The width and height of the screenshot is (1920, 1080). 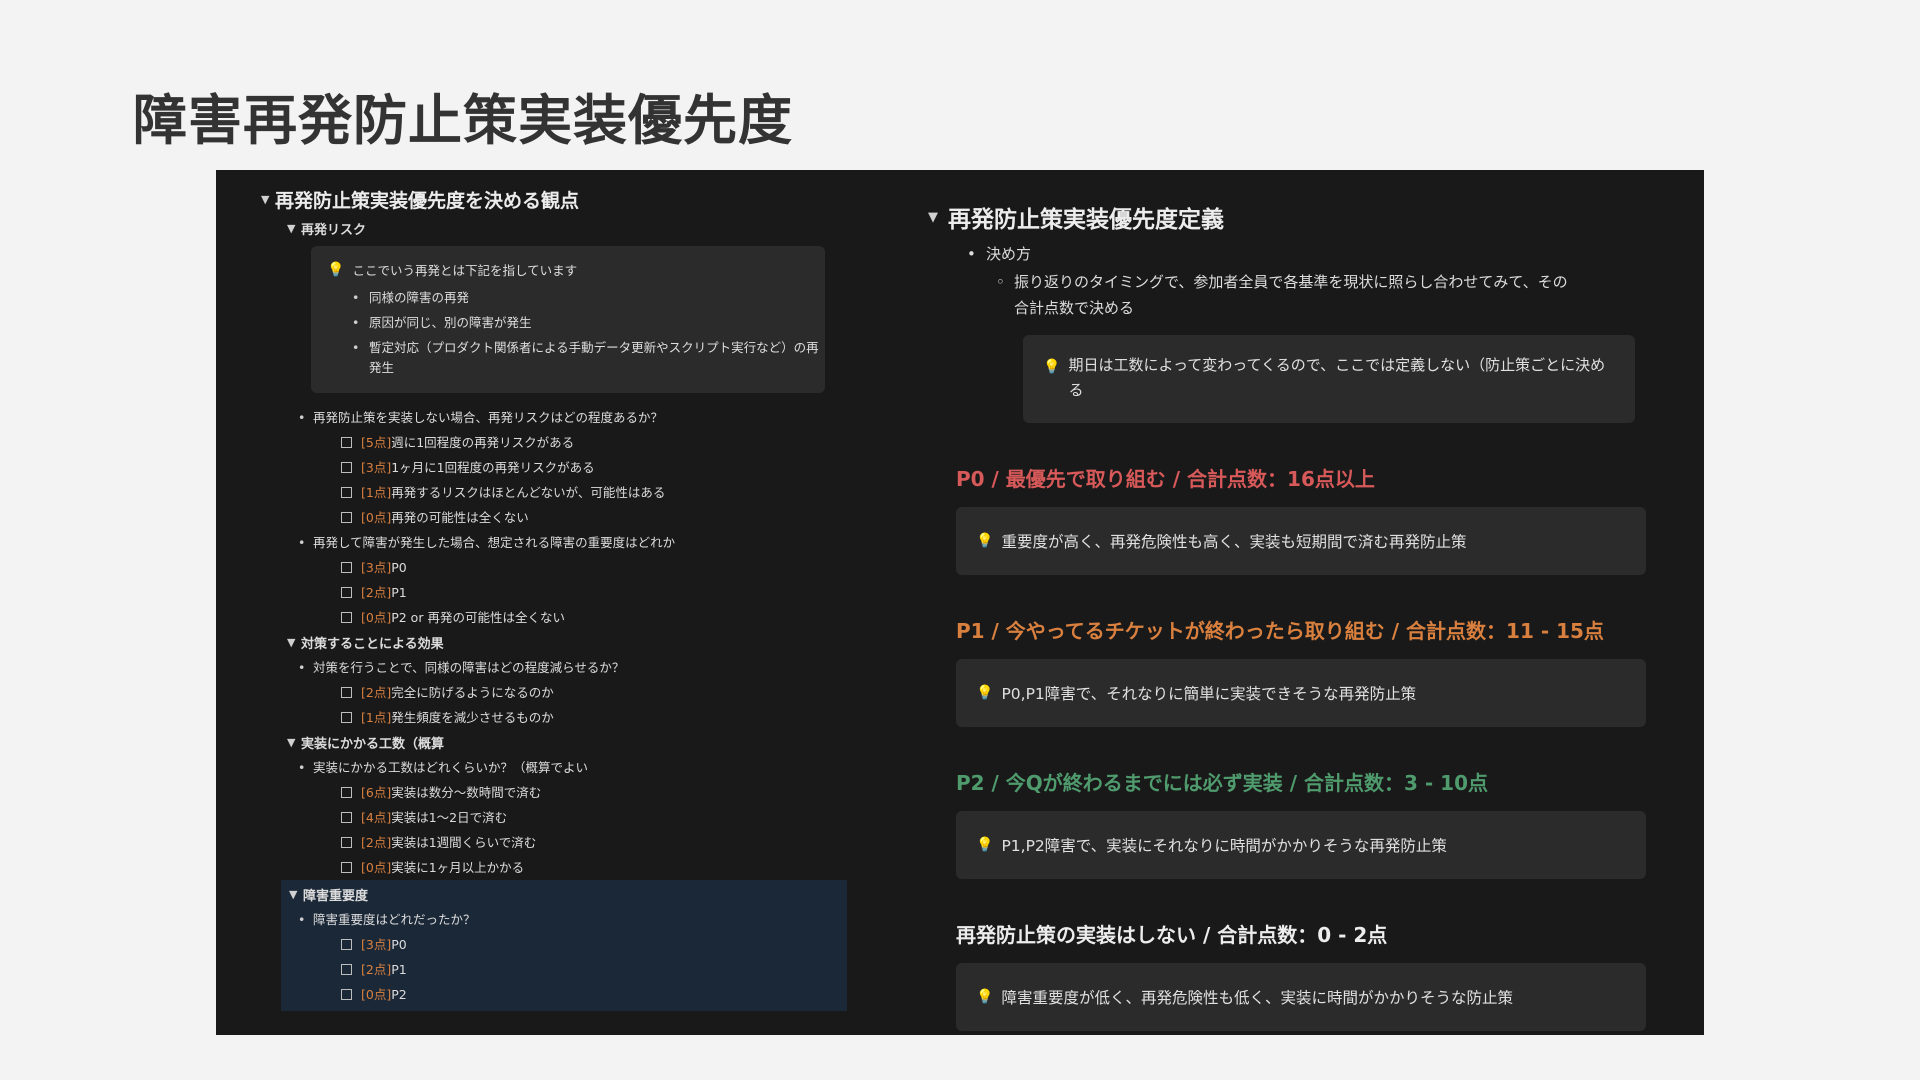 I want to click on bullet-how-to-decide: 決め方, so click(x=1298, y=254).